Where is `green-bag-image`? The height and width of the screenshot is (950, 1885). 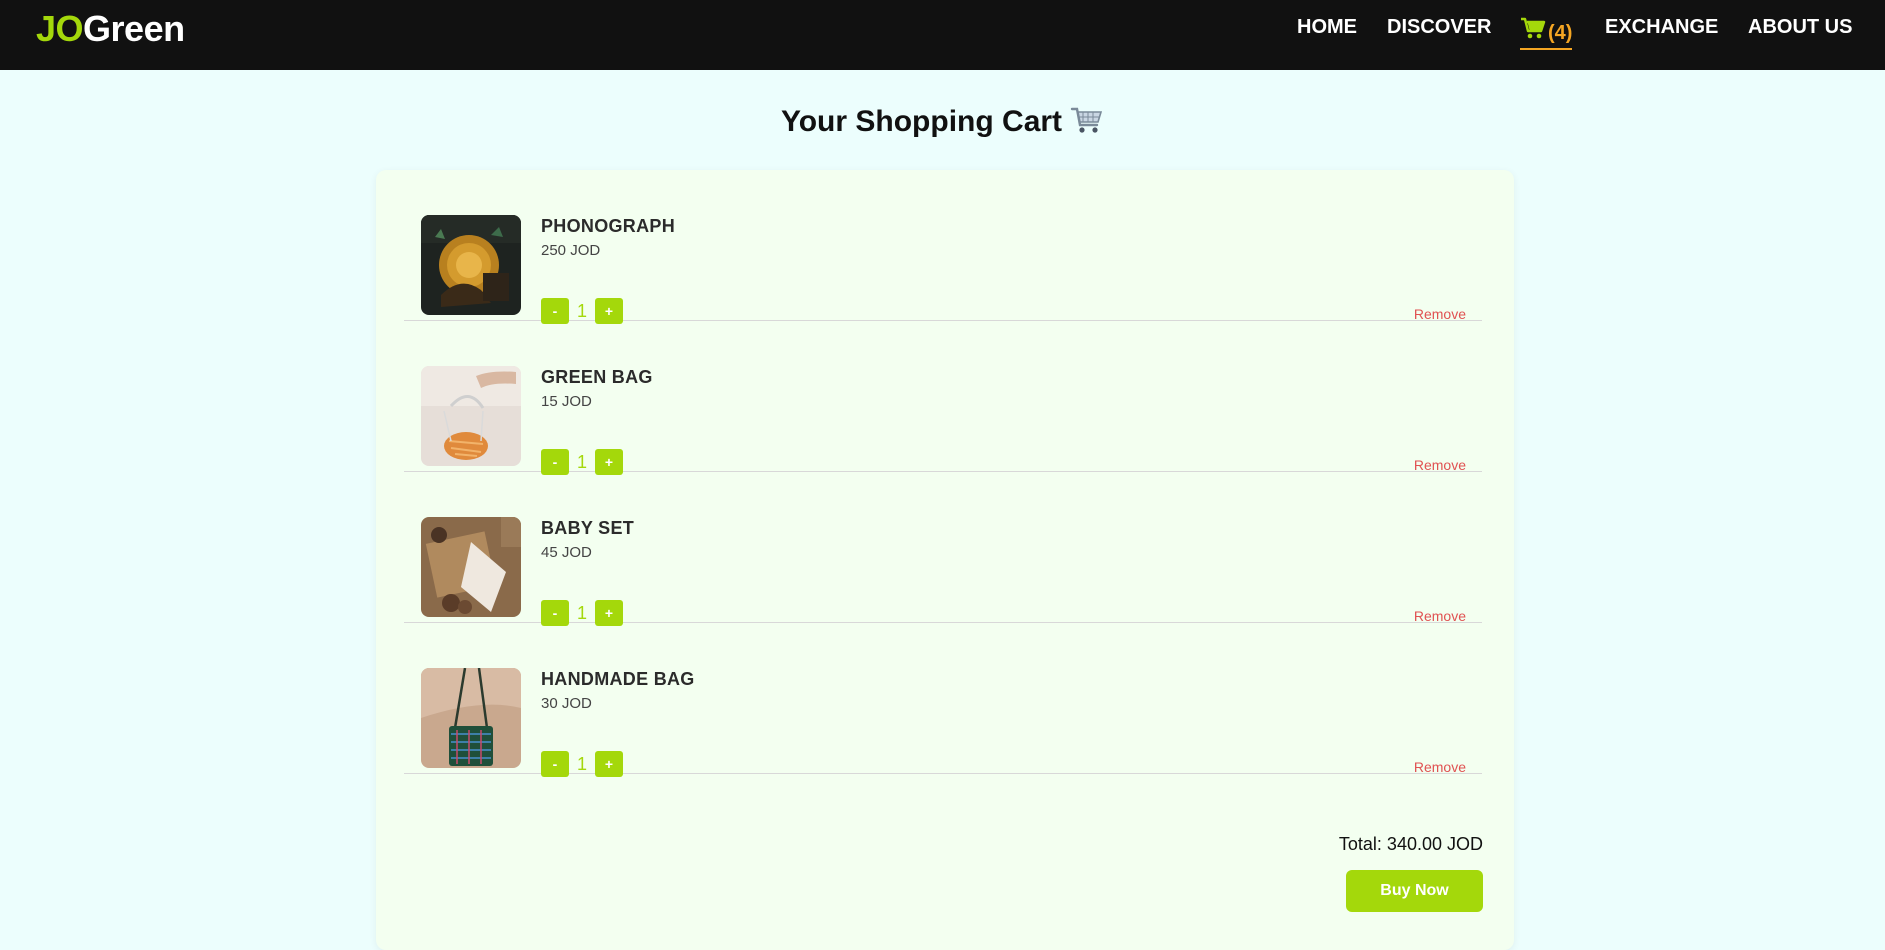
green-bag-image is located at coordinates (471, 416).